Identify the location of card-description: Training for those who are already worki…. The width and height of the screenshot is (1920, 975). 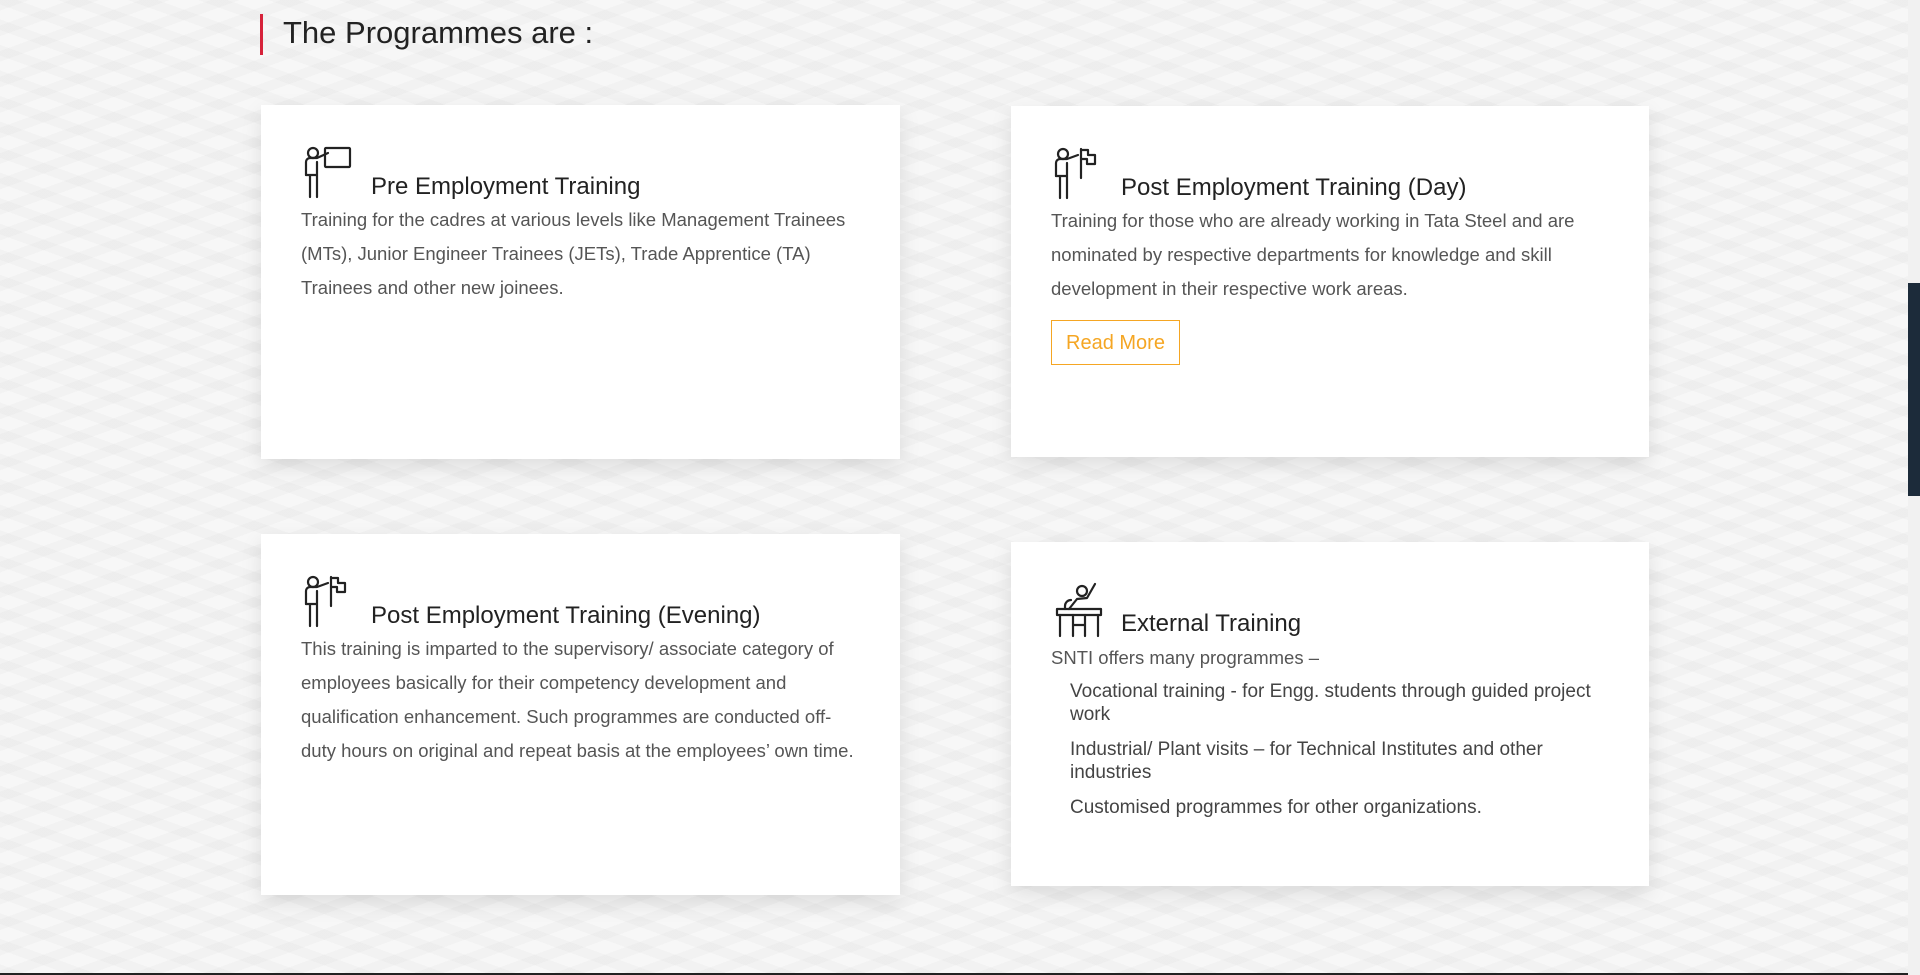
(1313, 254).